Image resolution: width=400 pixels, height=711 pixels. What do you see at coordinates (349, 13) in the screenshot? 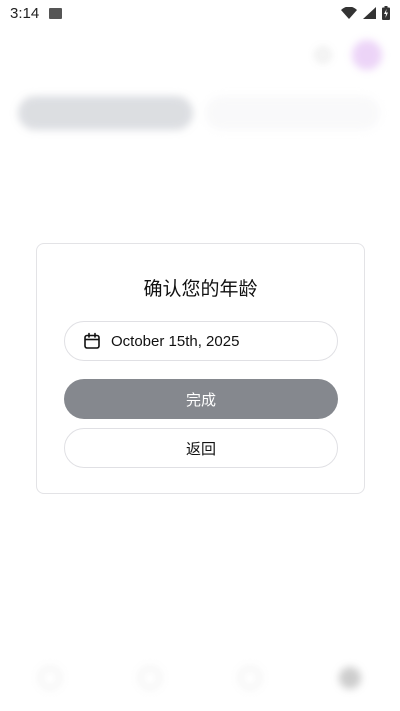
I see `wifi-icon` at bounding box center [349, 13].